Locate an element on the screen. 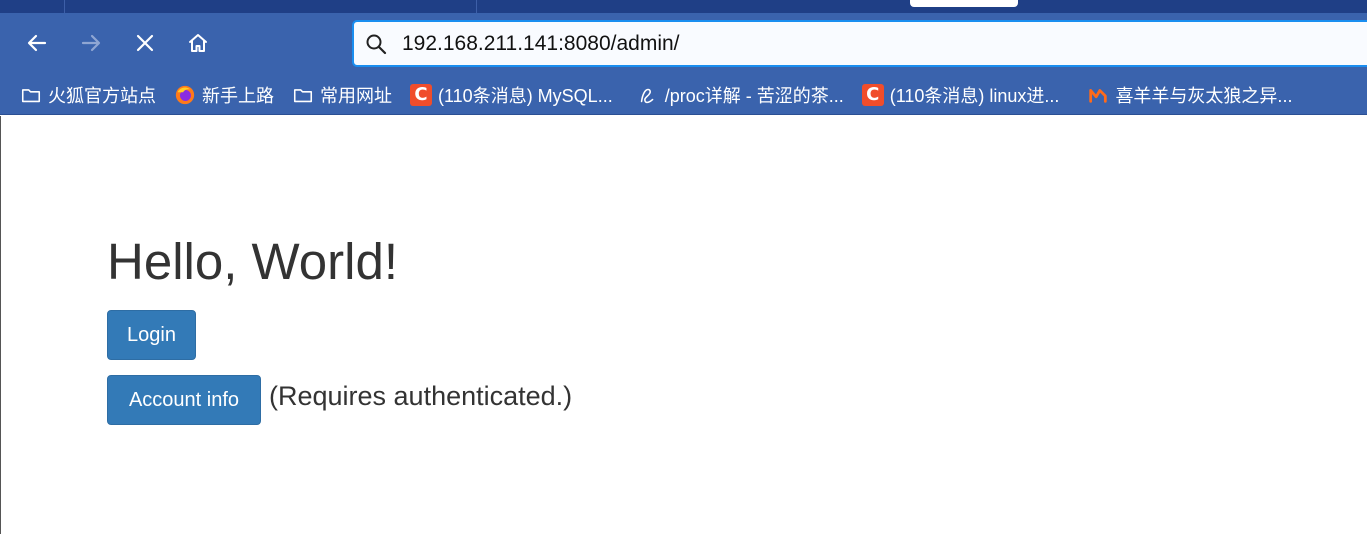 The width and height of the screenshot is (1367, 534). firefox-icon is located at coordinates (185, 95).